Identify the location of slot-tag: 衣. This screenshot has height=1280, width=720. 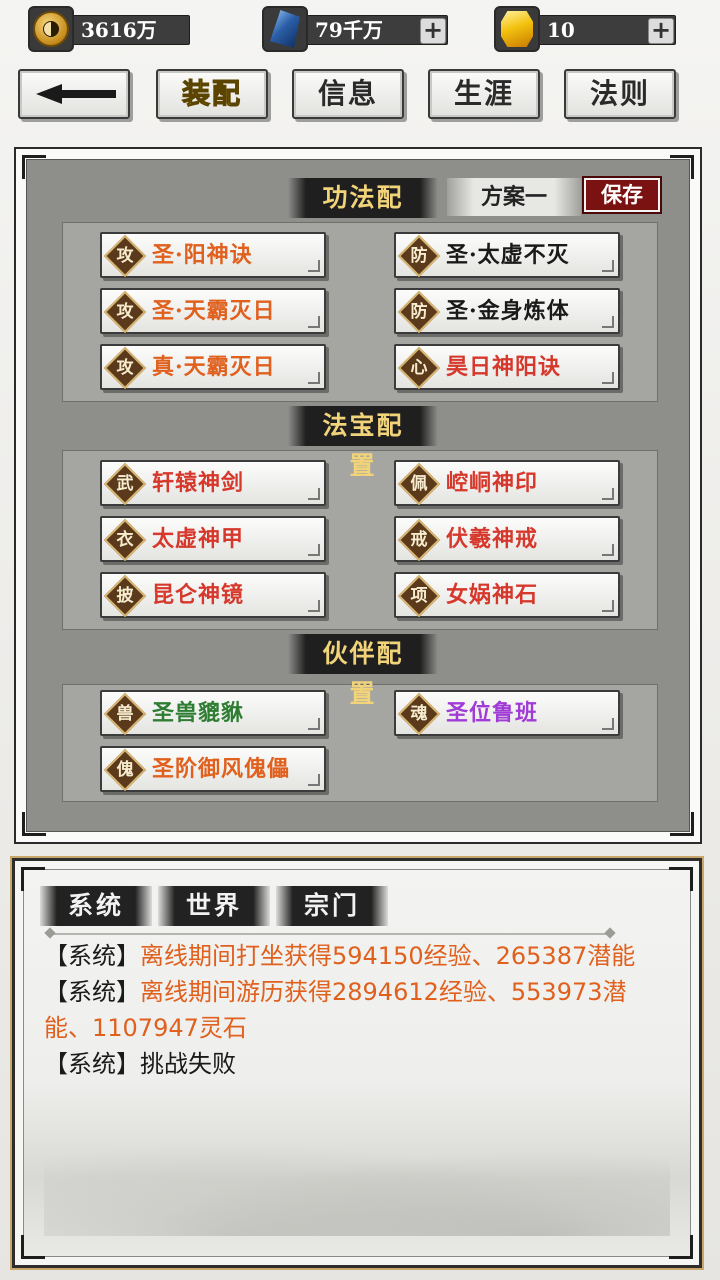
(125, 540).